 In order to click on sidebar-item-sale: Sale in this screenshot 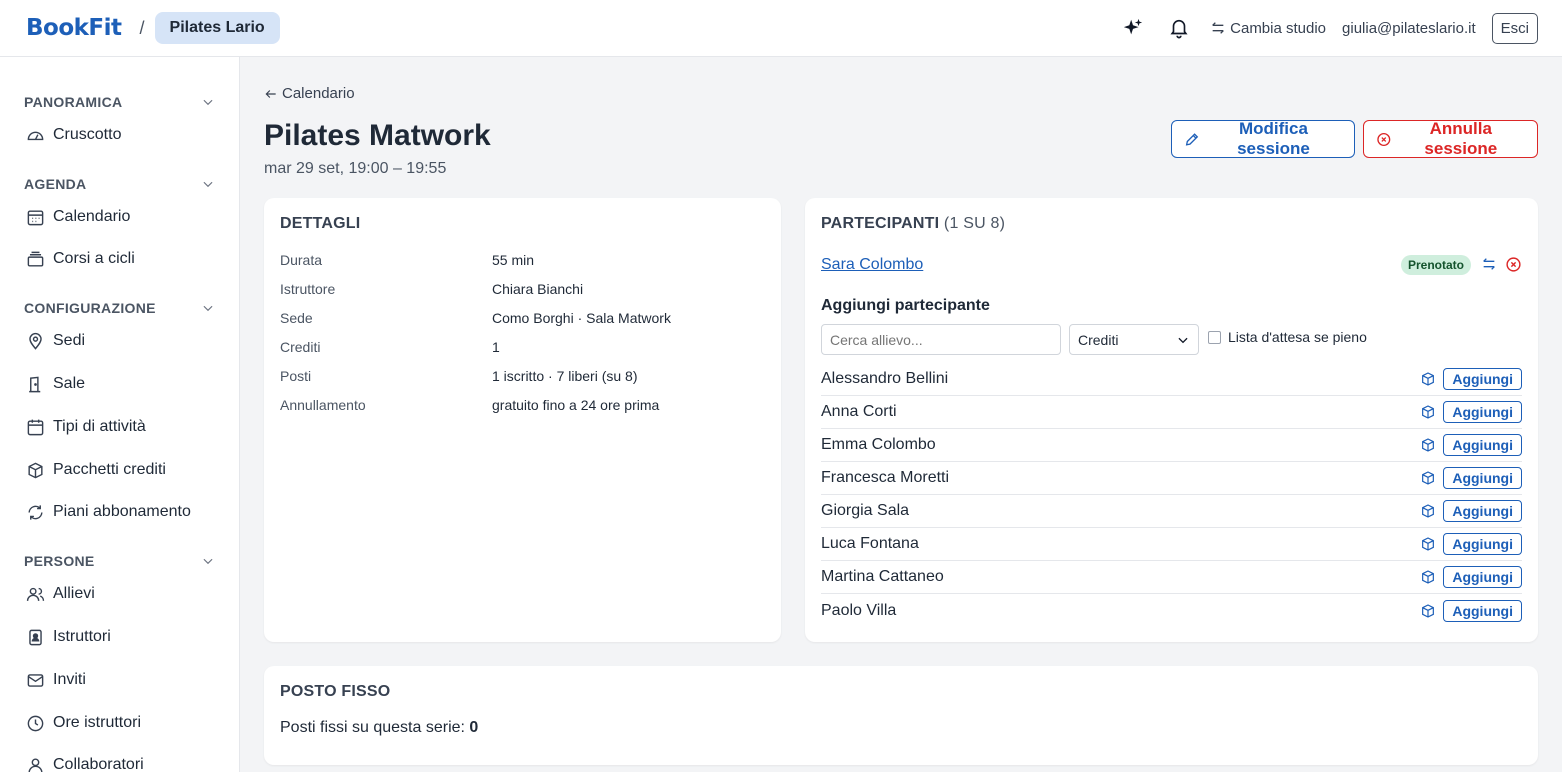, I will do `click(54, 384)`.